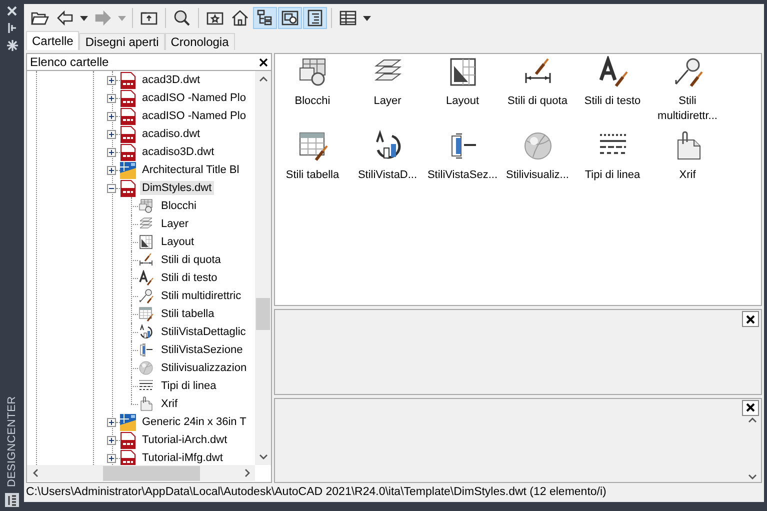 The image size is (767, 511). What do you see at coordinates (177, 188) in the screenshot?
I see `tree-item: DimStyles.dwt` at bounding box center [177, 188].